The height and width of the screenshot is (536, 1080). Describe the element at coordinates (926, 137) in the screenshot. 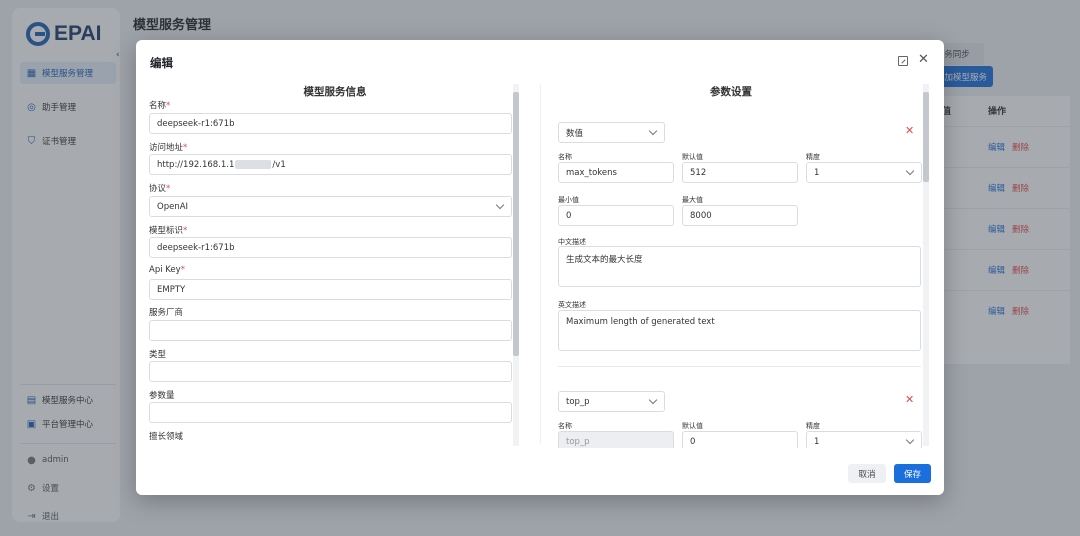

I see `right-scrollbar-thumb` at that location.